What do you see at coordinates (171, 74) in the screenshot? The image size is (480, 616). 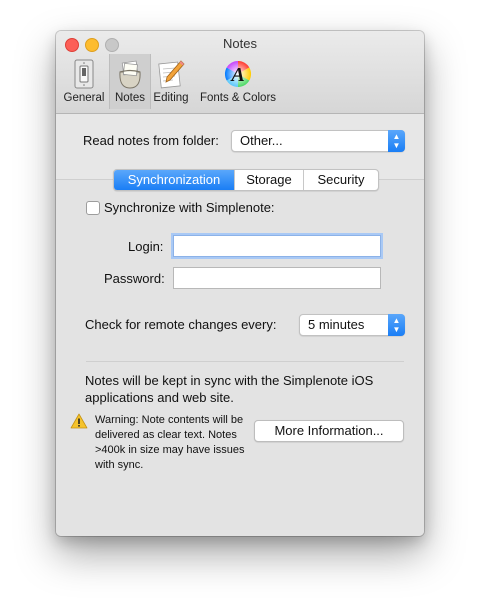 I see `notepad-pencil-icon` at bounding box center [171, 74].